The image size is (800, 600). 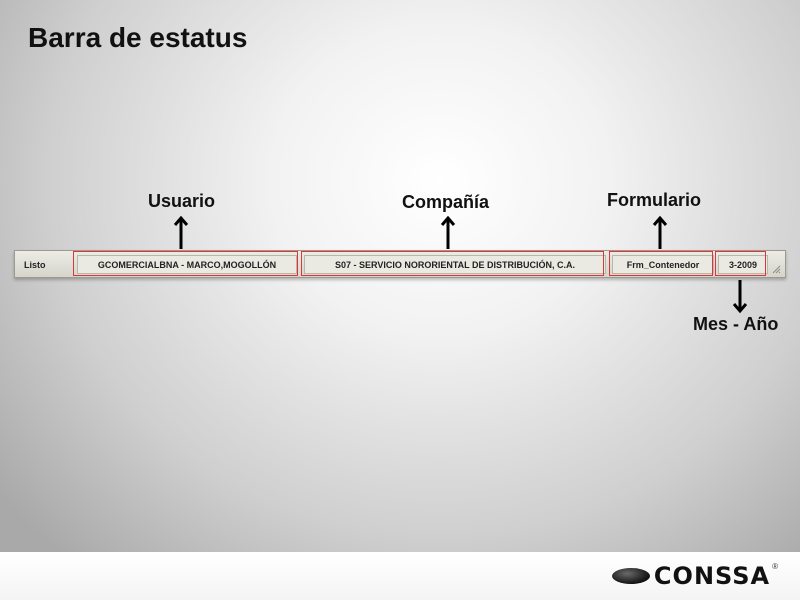 I want to click on arrow-down-icon, so click(x=740, y=297).